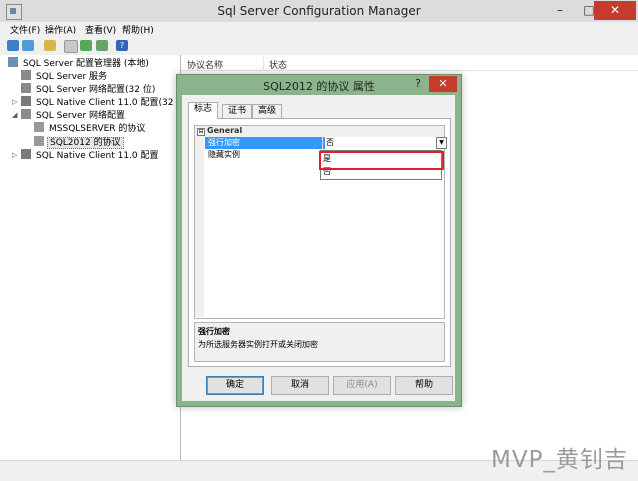  Describe the element at coordinates (60, 29) in the screenshot. I see `menu-action: 操作(A)` at that location.